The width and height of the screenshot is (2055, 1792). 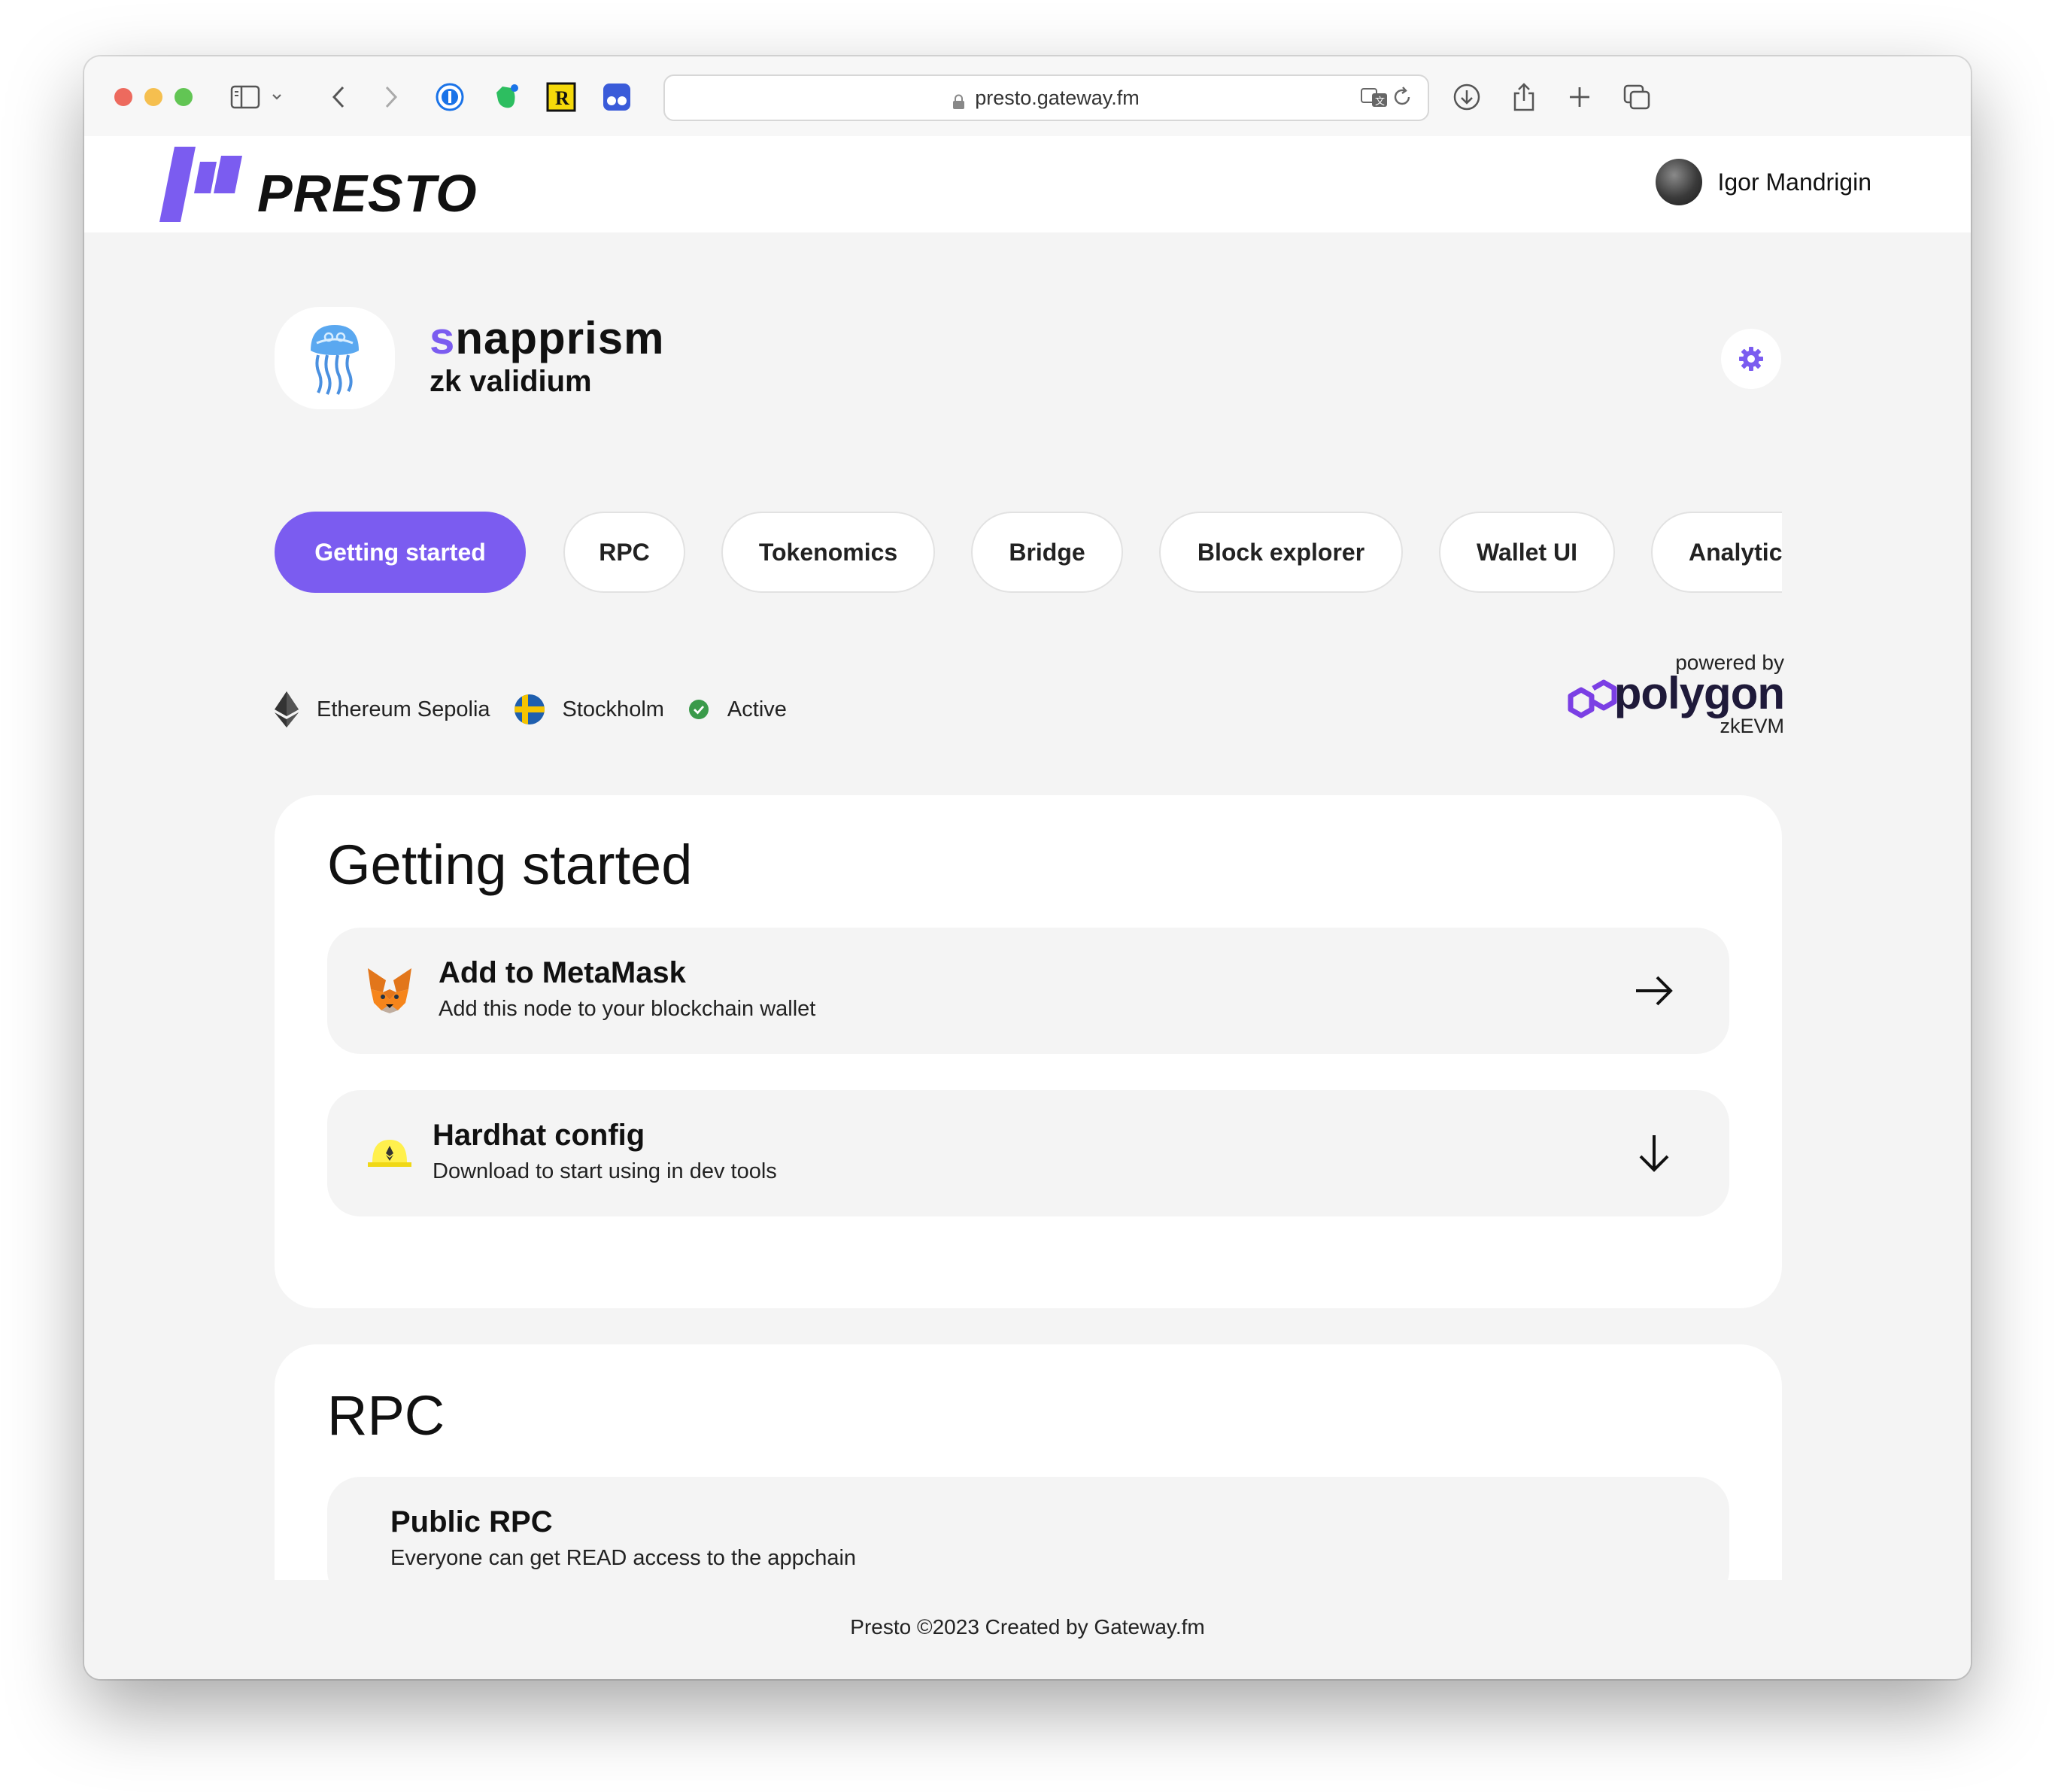 I want to click on browser-toolbar: R presto.gateway.fm 文, so click(x=1027, y=97).